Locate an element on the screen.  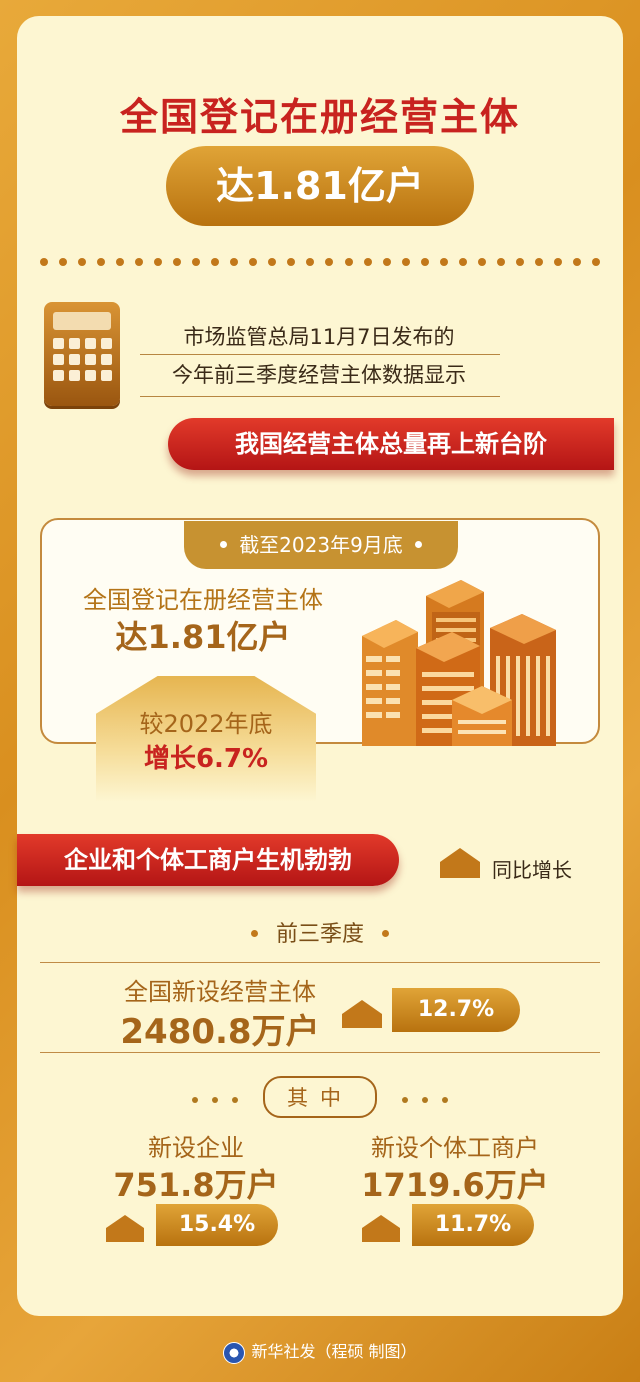
section-banner-new: 企业和个体工商户生机勃勃 is located at coordinates (208, 860).